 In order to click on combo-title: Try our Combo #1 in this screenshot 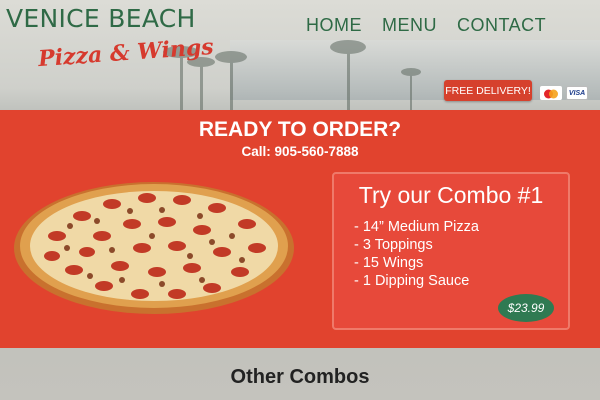, I will do `click(451, 195)`.